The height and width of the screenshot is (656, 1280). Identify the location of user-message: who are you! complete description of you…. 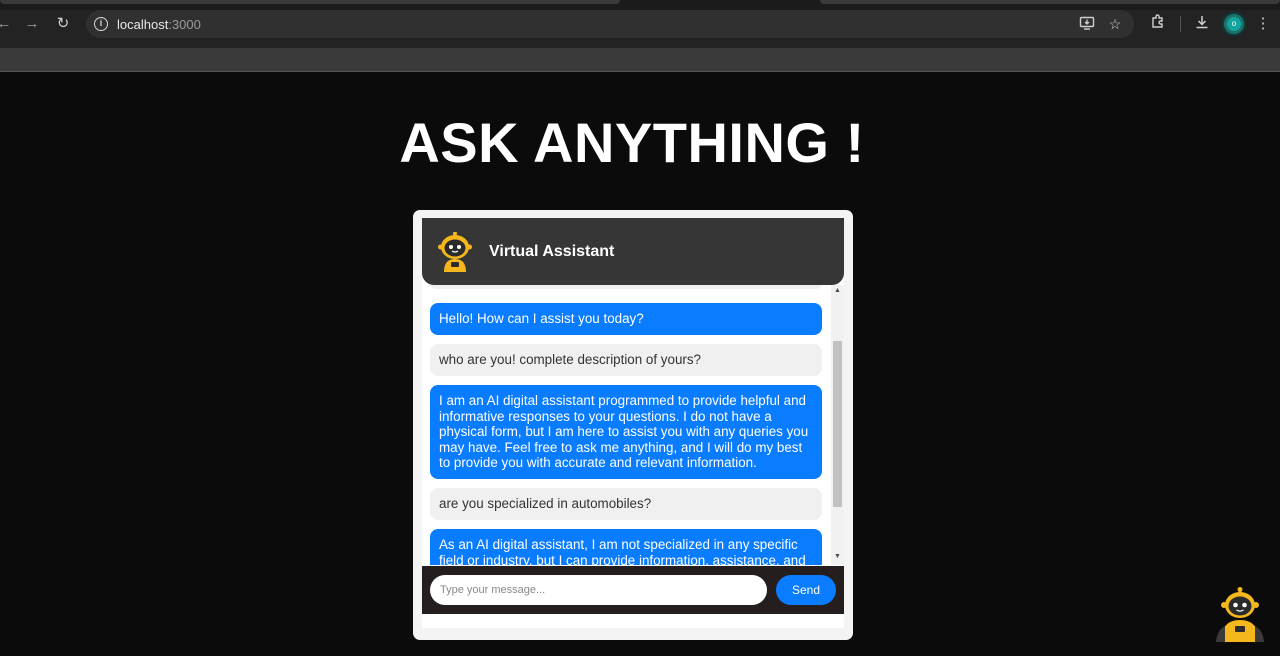
(626, 360).